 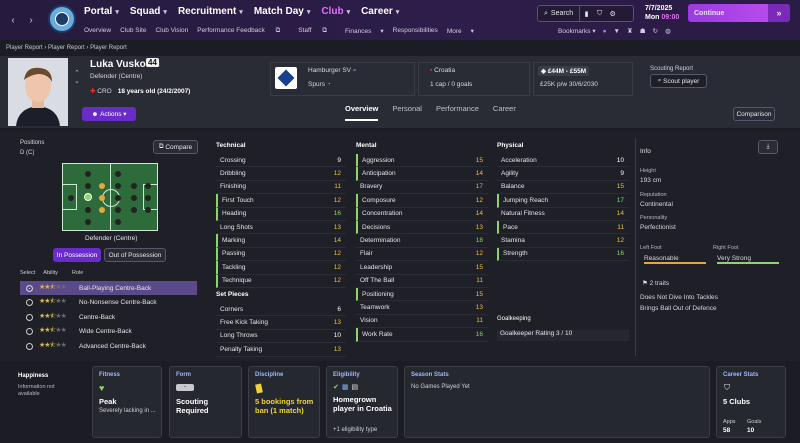 I want to click on menu-portal: Portal ▾, so click(x=101, y=11).